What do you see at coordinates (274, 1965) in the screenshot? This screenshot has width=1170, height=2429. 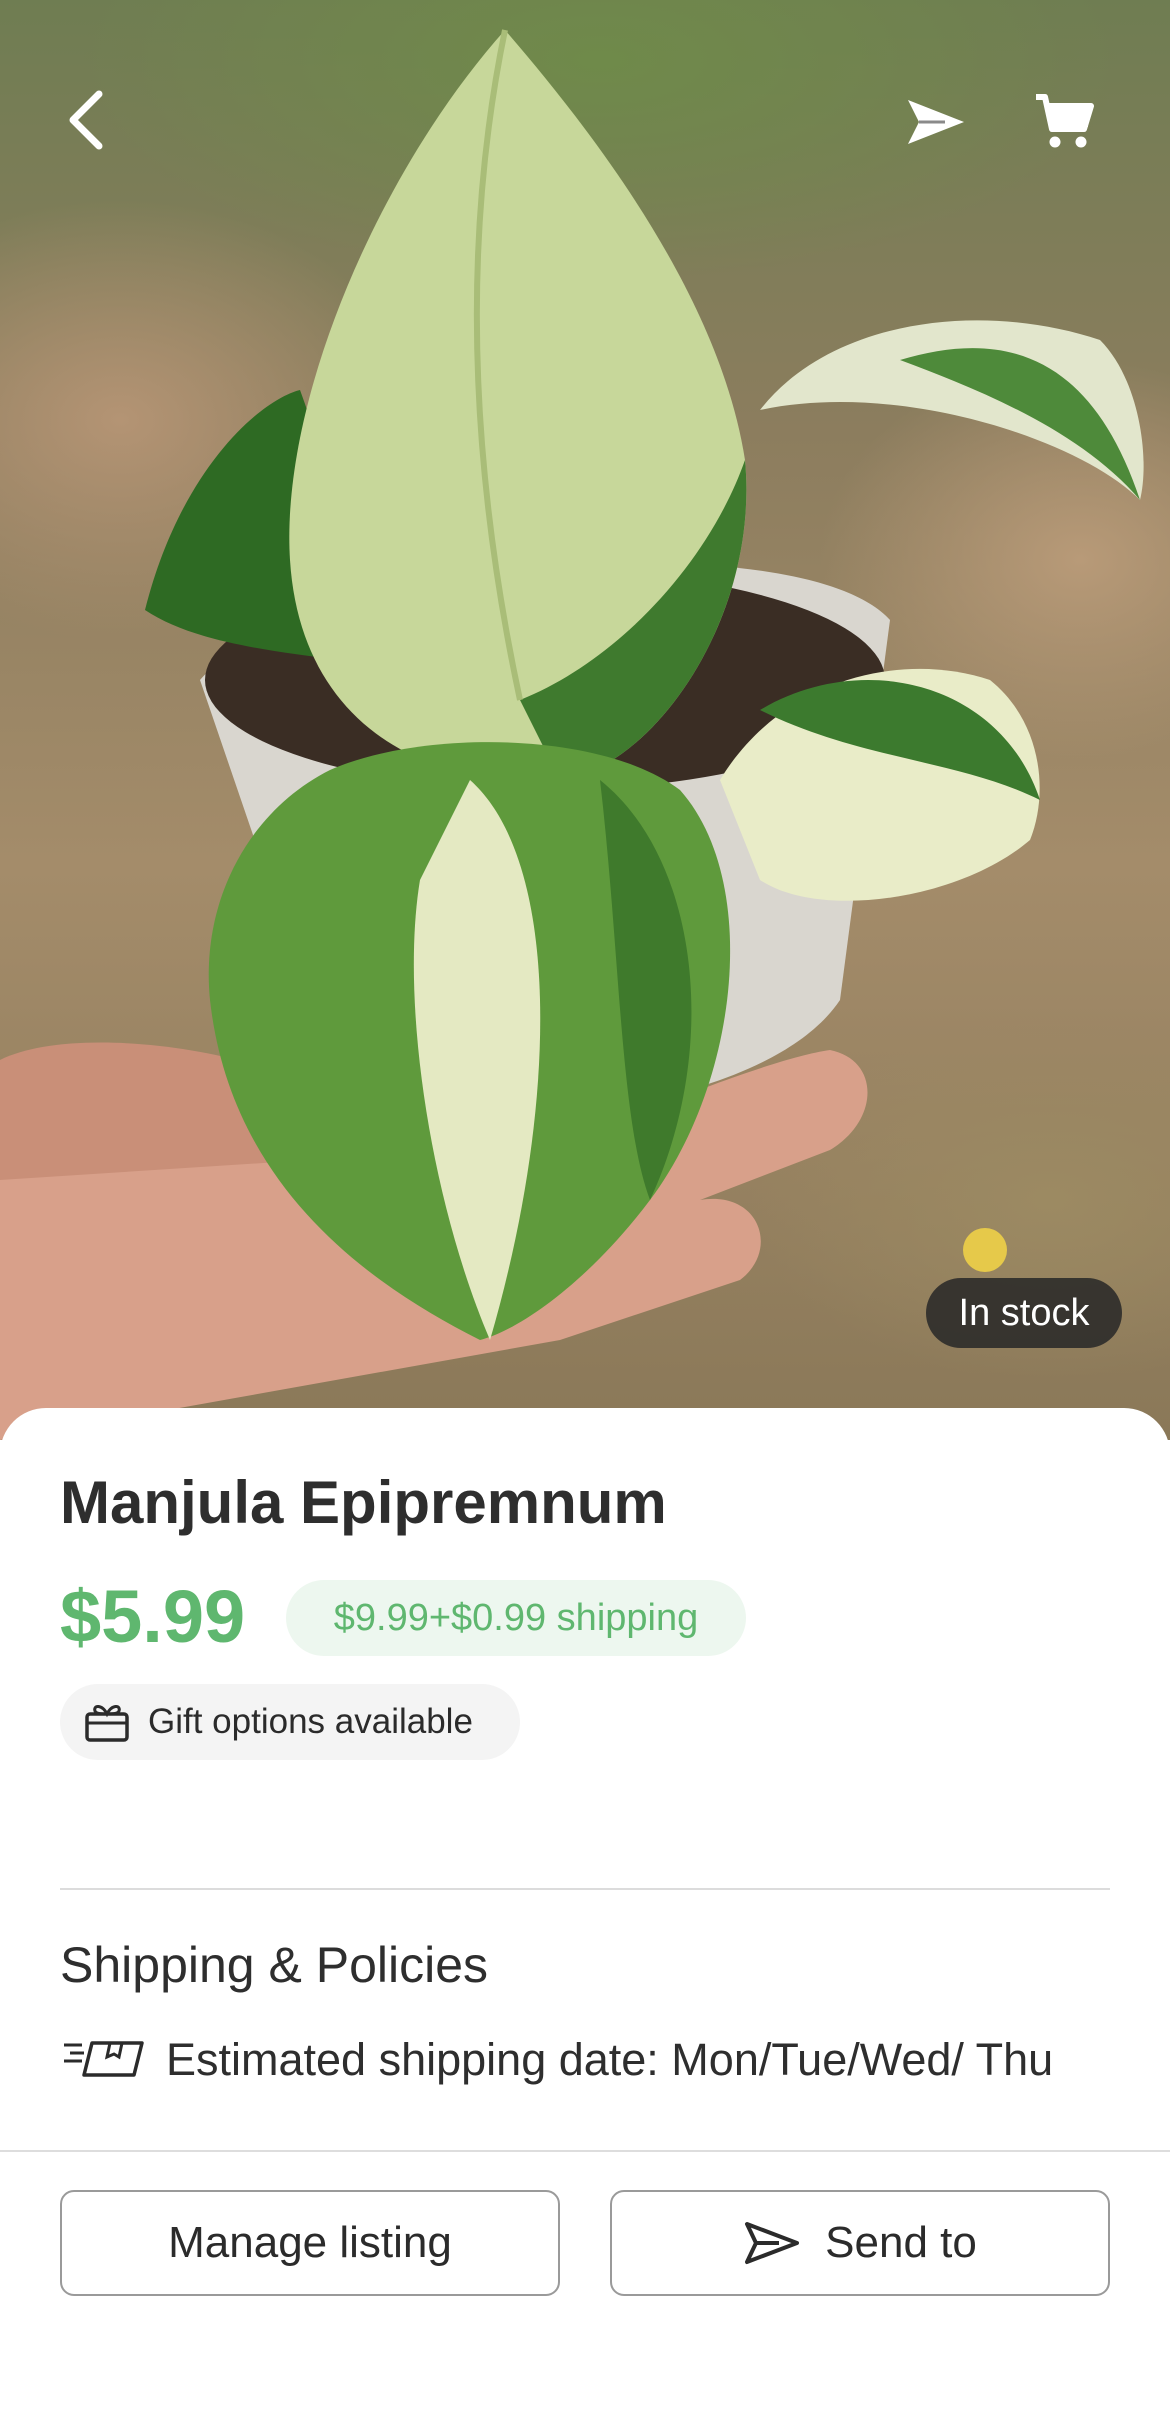 I see `shipping-section-title: Shipping & Policies` at bounding box center [274, 1965].